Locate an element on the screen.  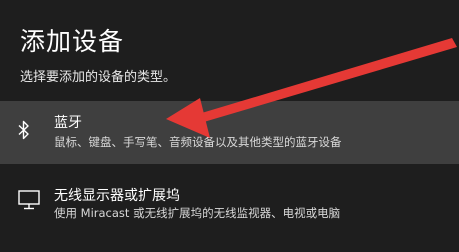
option-bluetooth-description: 鼠标、键盘、手写笔、音频设备以及其他类型的蓝牙设备 is located at coordinates (198, 142).